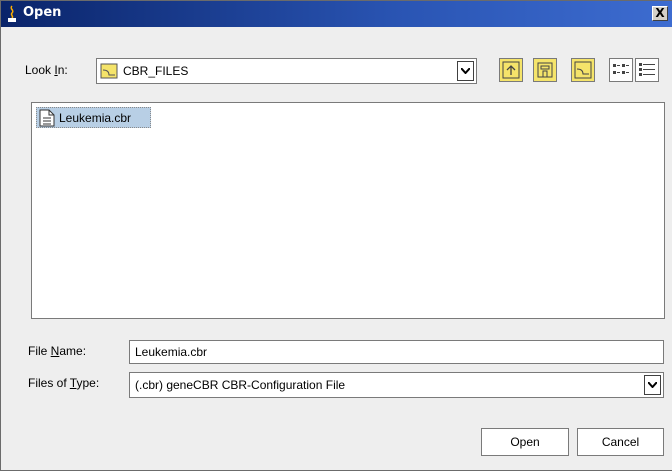  What do you see at coordinates (42, 12) in the screenshot?
I see `window-title: Open` at bounding box center [42, 12].